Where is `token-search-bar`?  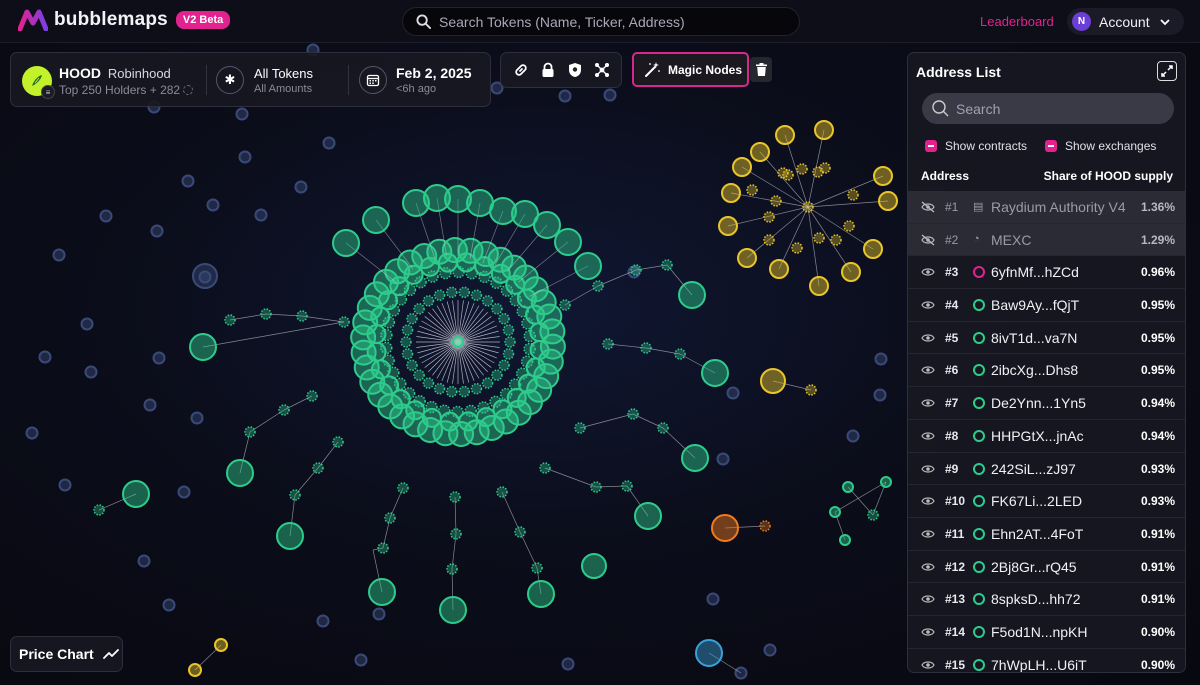
token-search-bar is located at coordinates (601, 21).